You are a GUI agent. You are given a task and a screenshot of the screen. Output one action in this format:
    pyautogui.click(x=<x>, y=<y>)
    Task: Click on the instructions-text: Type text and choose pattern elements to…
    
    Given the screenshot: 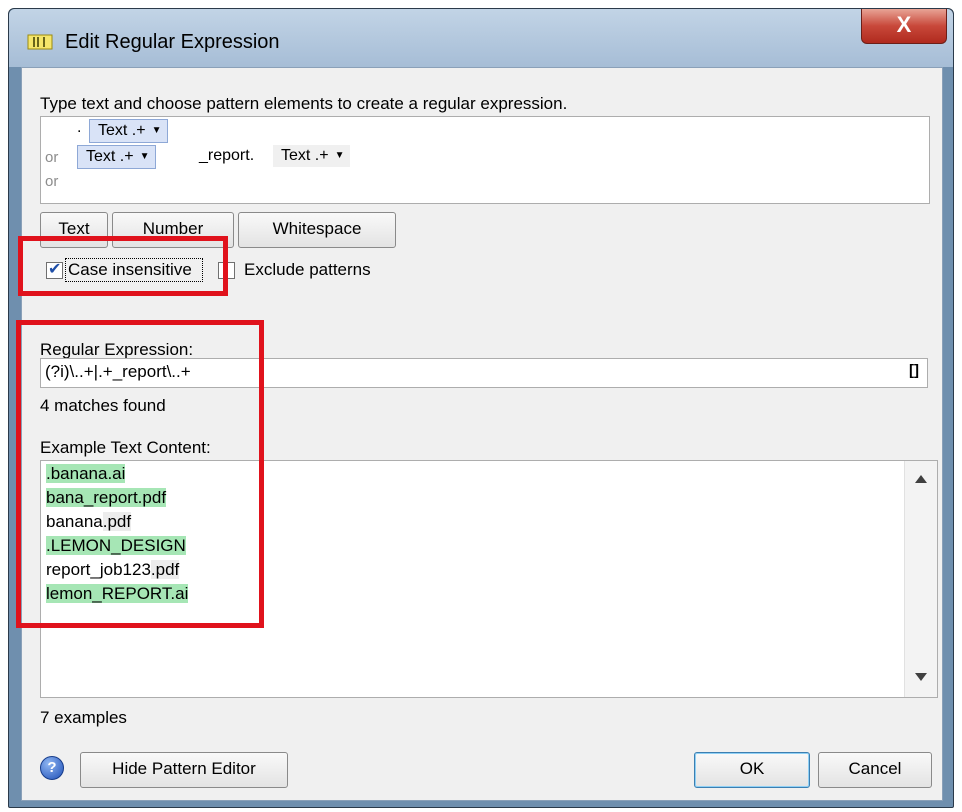 What is the action you would take?
    pyautogui.click(x=304, y=103)
    